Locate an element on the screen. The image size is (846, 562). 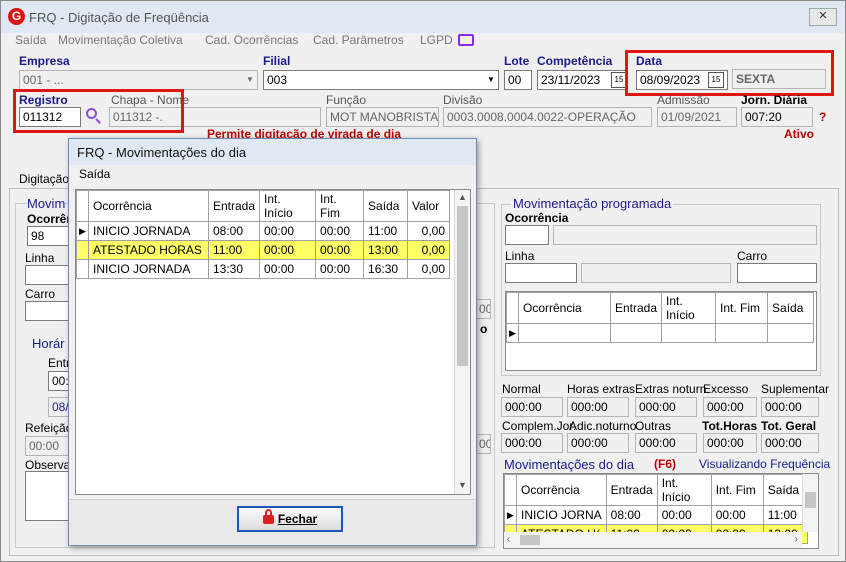
left-side-label: o is located at coordinates (484, 329).